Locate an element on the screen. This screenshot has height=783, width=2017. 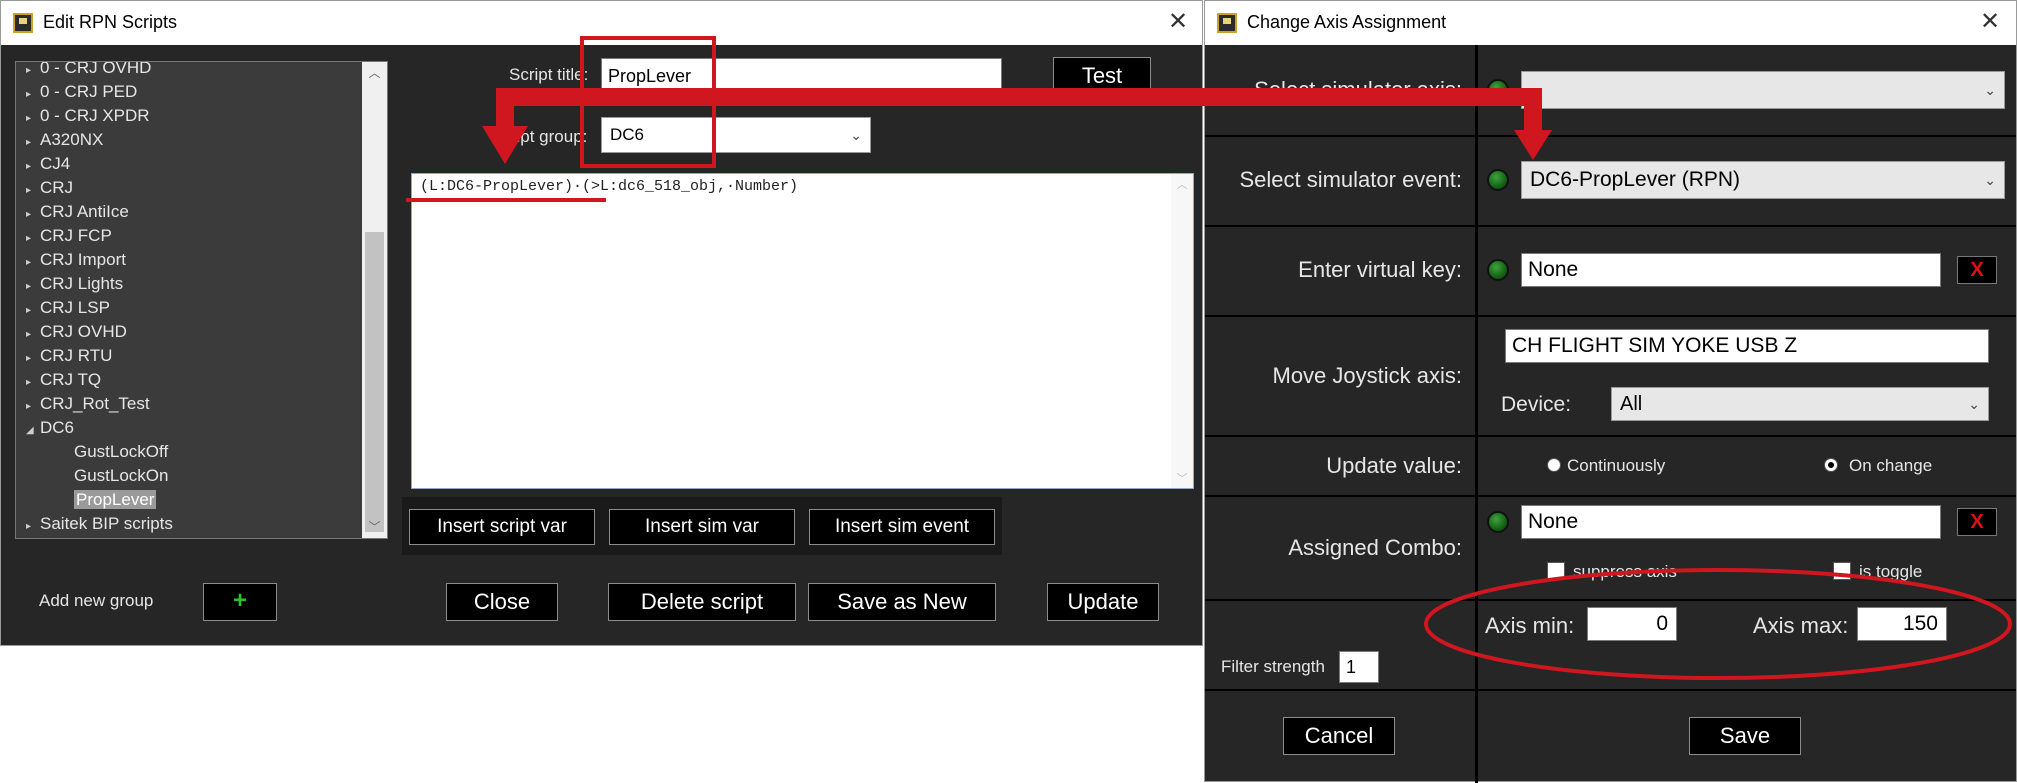
virtual-key-input: None is located at coordinates (1731, 270).